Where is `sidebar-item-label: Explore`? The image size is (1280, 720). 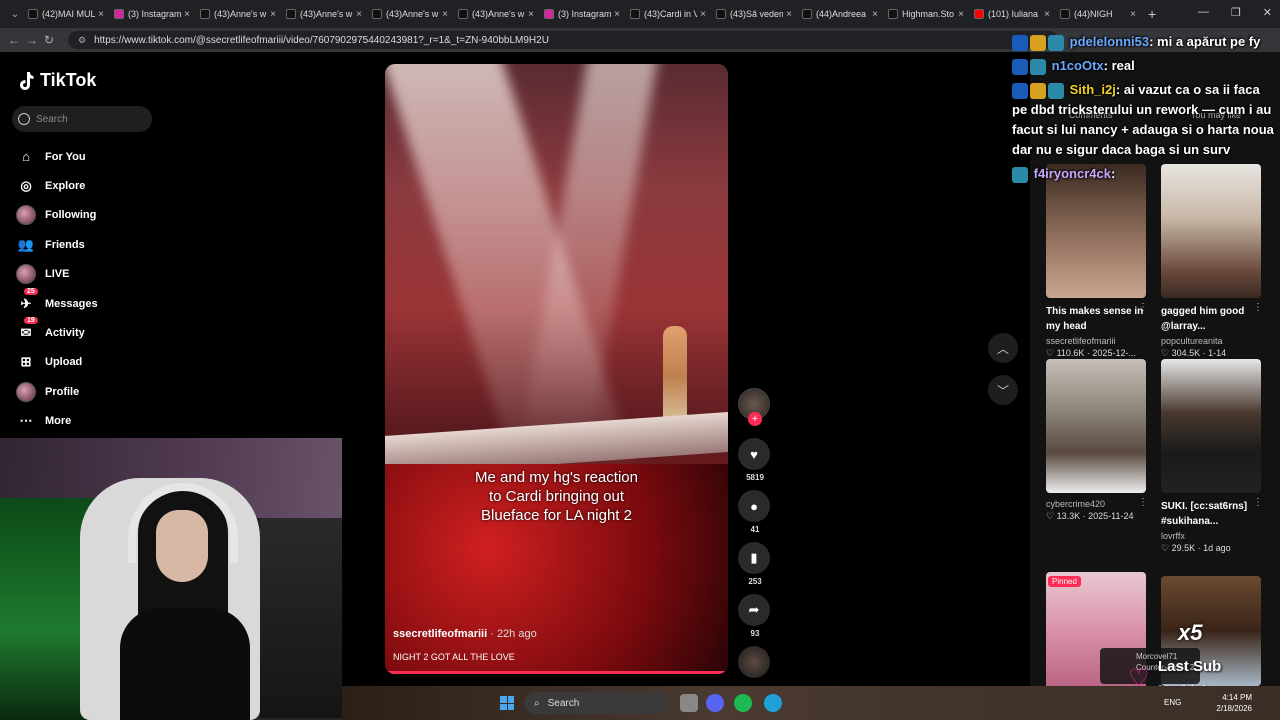 sidebar-item-label: Explore is located at coordinates (65, 186).